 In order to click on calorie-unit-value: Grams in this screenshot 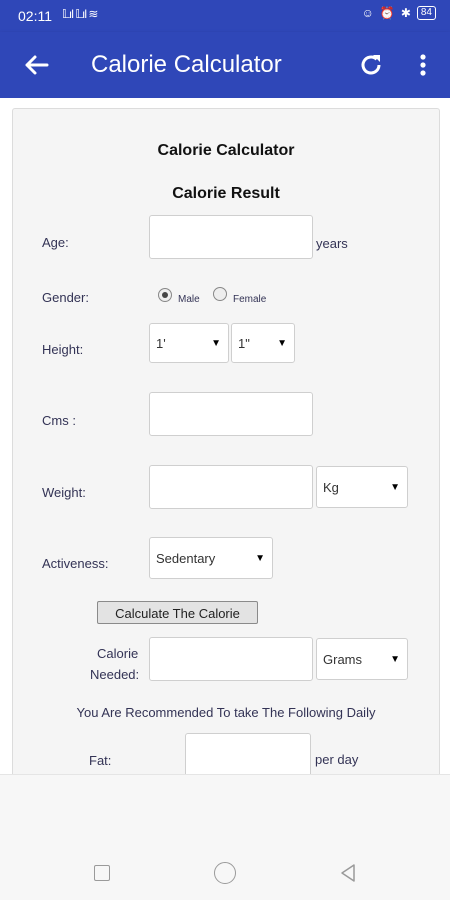, I will do `click(342, 659)`.